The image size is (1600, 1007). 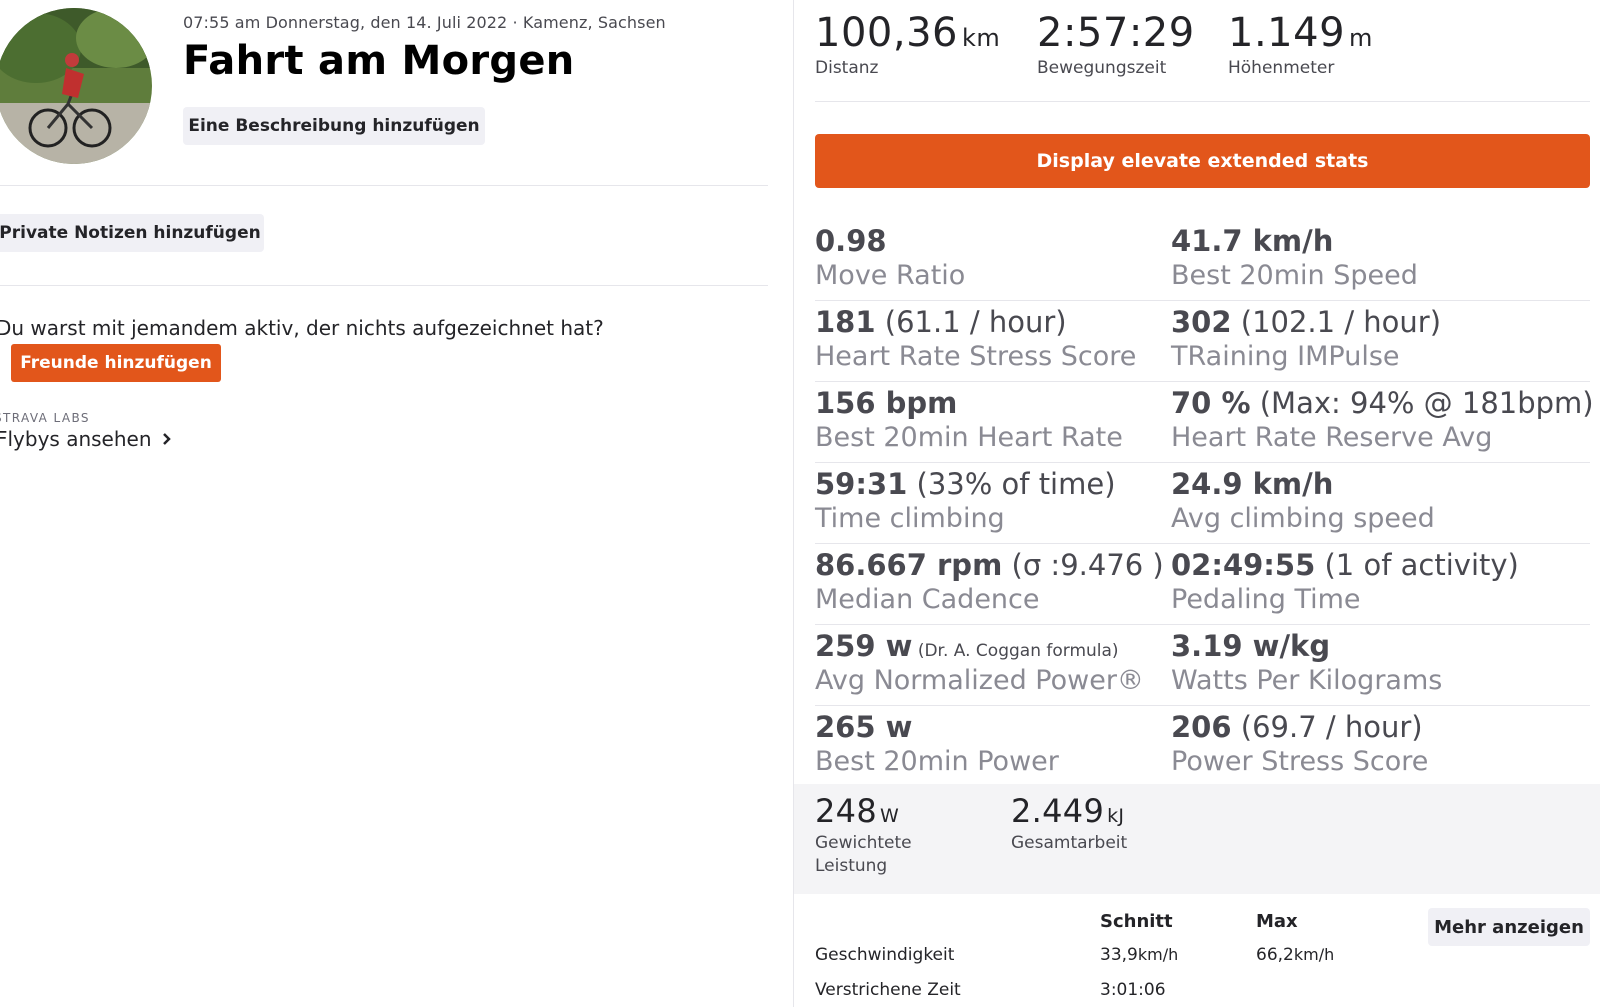 What do you see at coordinates (910, 518) in the screenshot?
I see `ext-label: Time climbing` at bounding box center [910, 518].